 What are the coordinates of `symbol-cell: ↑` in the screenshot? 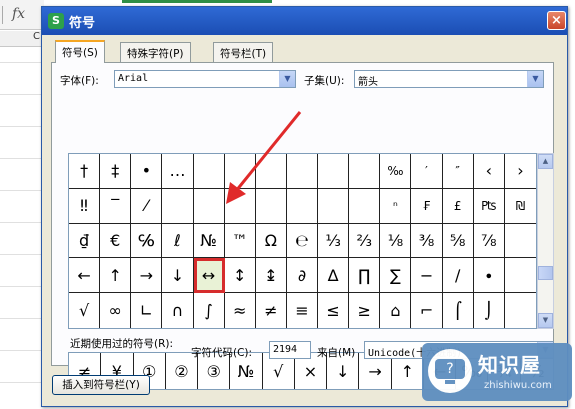 It's located at (116, 276).